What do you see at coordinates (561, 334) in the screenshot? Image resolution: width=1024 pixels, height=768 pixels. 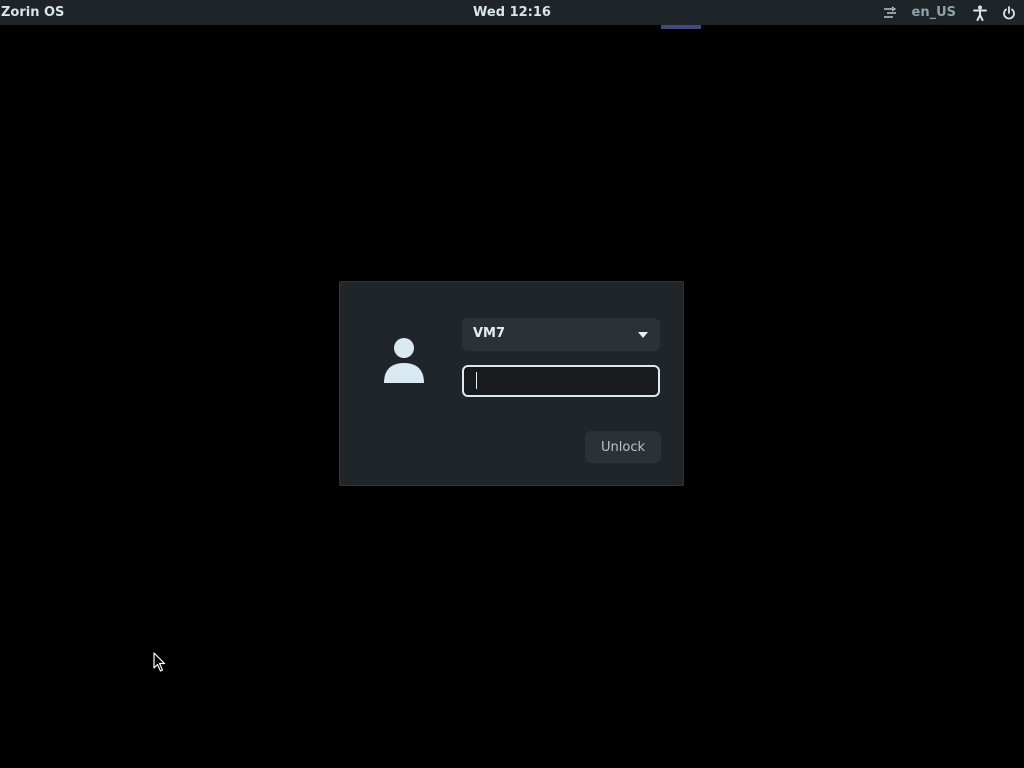 I see `user-select: VM7` at bounding box center [561, 334].